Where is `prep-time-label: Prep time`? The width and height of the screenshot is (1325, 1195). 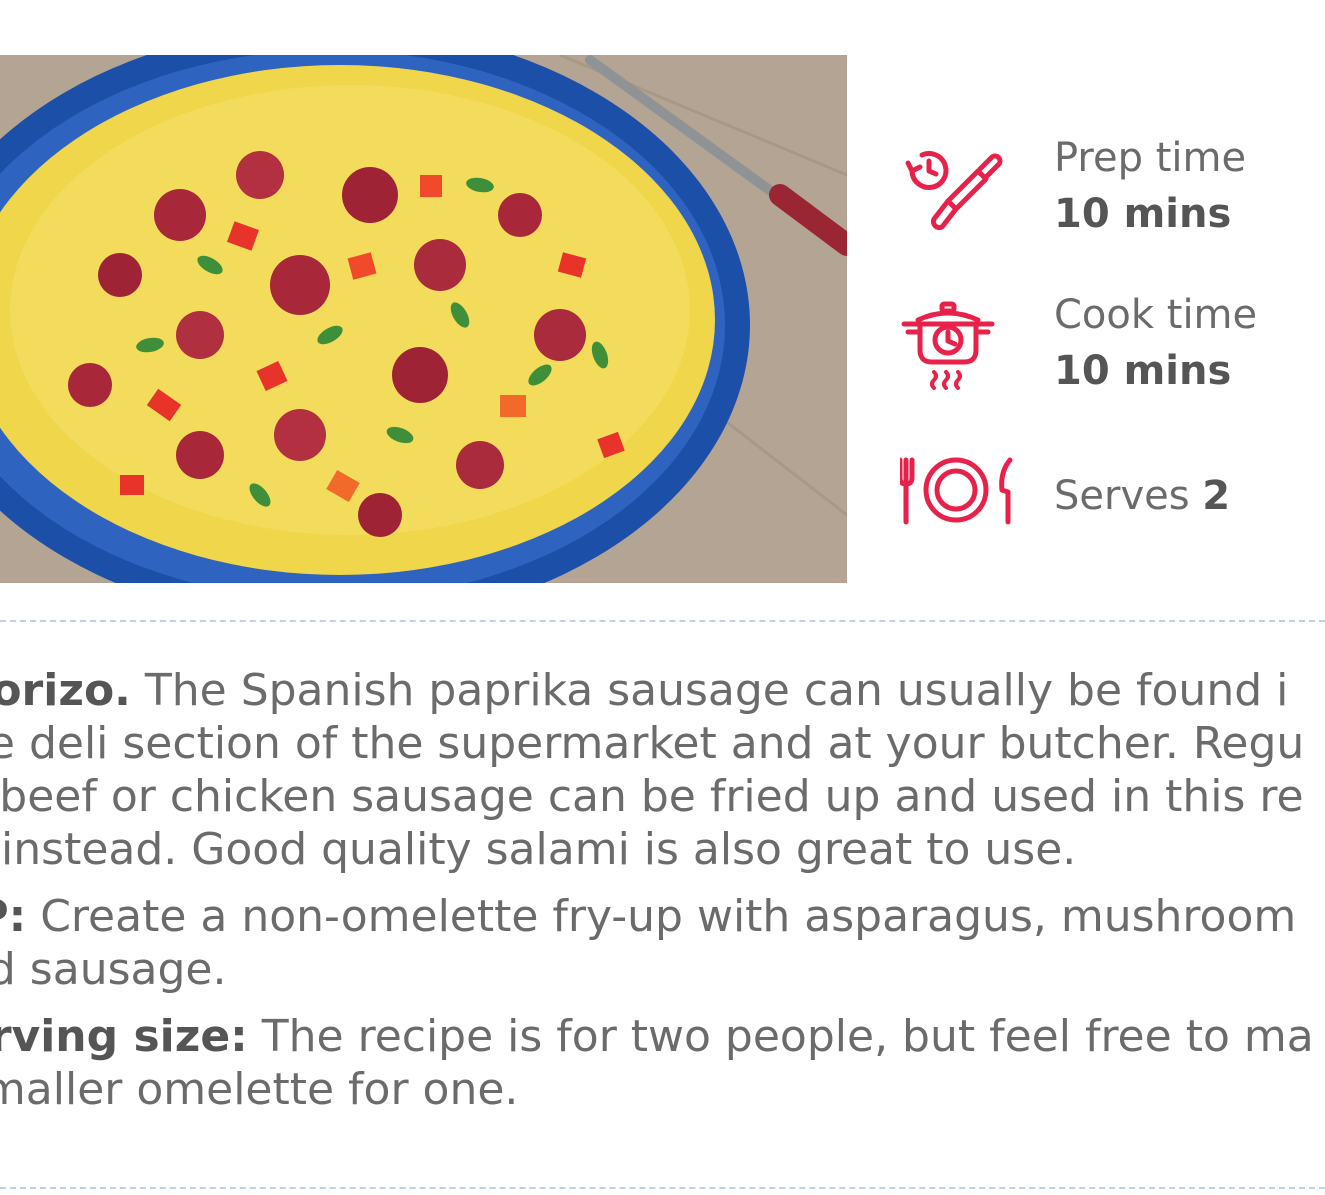
prep-time-label: Prep time is located at coordinates (1150, 158).